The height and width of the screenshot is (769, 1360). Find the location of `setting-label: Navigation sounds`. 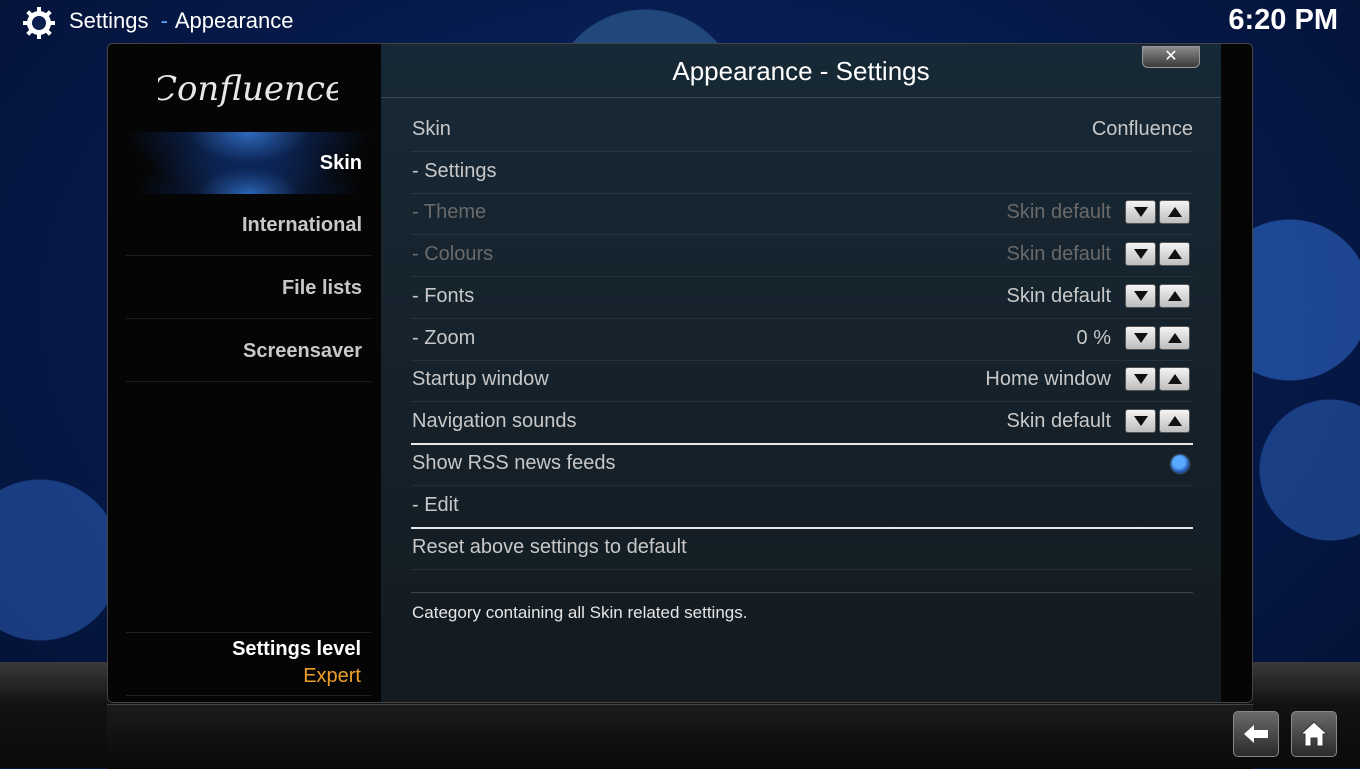

setting-label: Navigation sounds is located at coordinates (494, 421).